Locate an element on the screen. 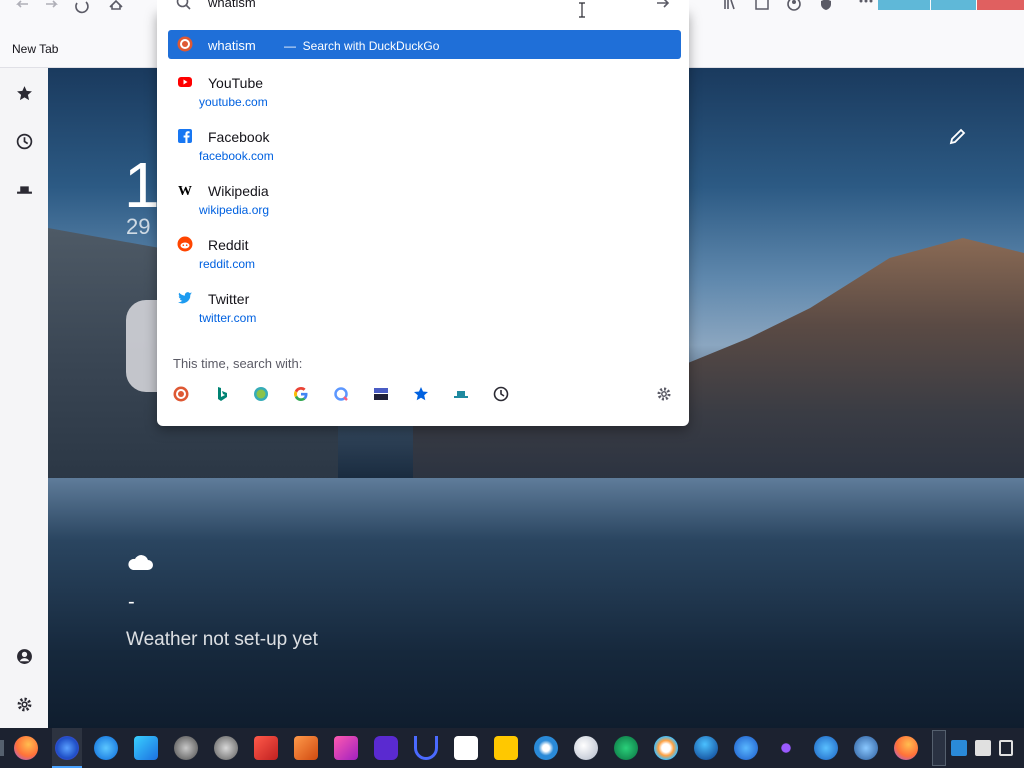 The height and width of the screenshot is (768, 1024). shield-icon is located at coordinates (826, 5).